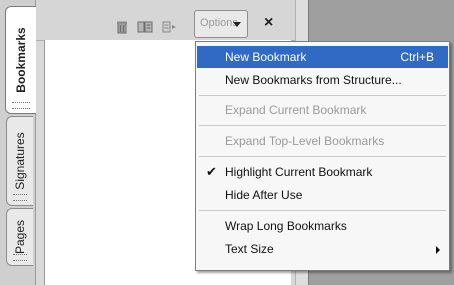 The width and height of the screenshot is (454, 285). Describe the element at coordinates (145, 27) in the screenshot. I see `bookmark-properties-icon` at that location.